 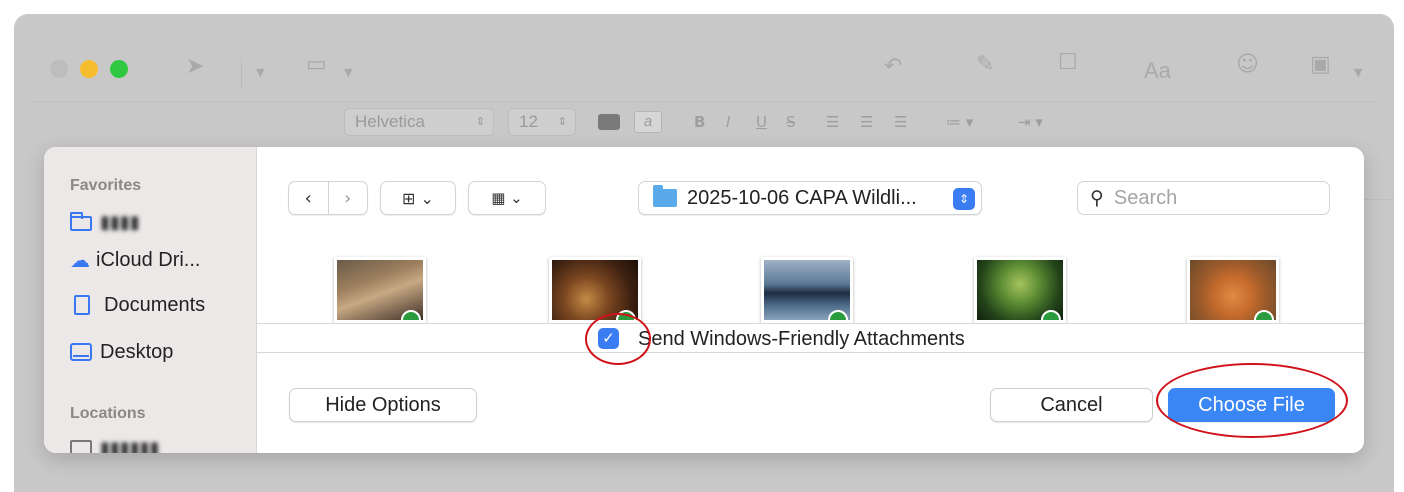 I want to click on back-button: ‹, so click(x=308, y=198).